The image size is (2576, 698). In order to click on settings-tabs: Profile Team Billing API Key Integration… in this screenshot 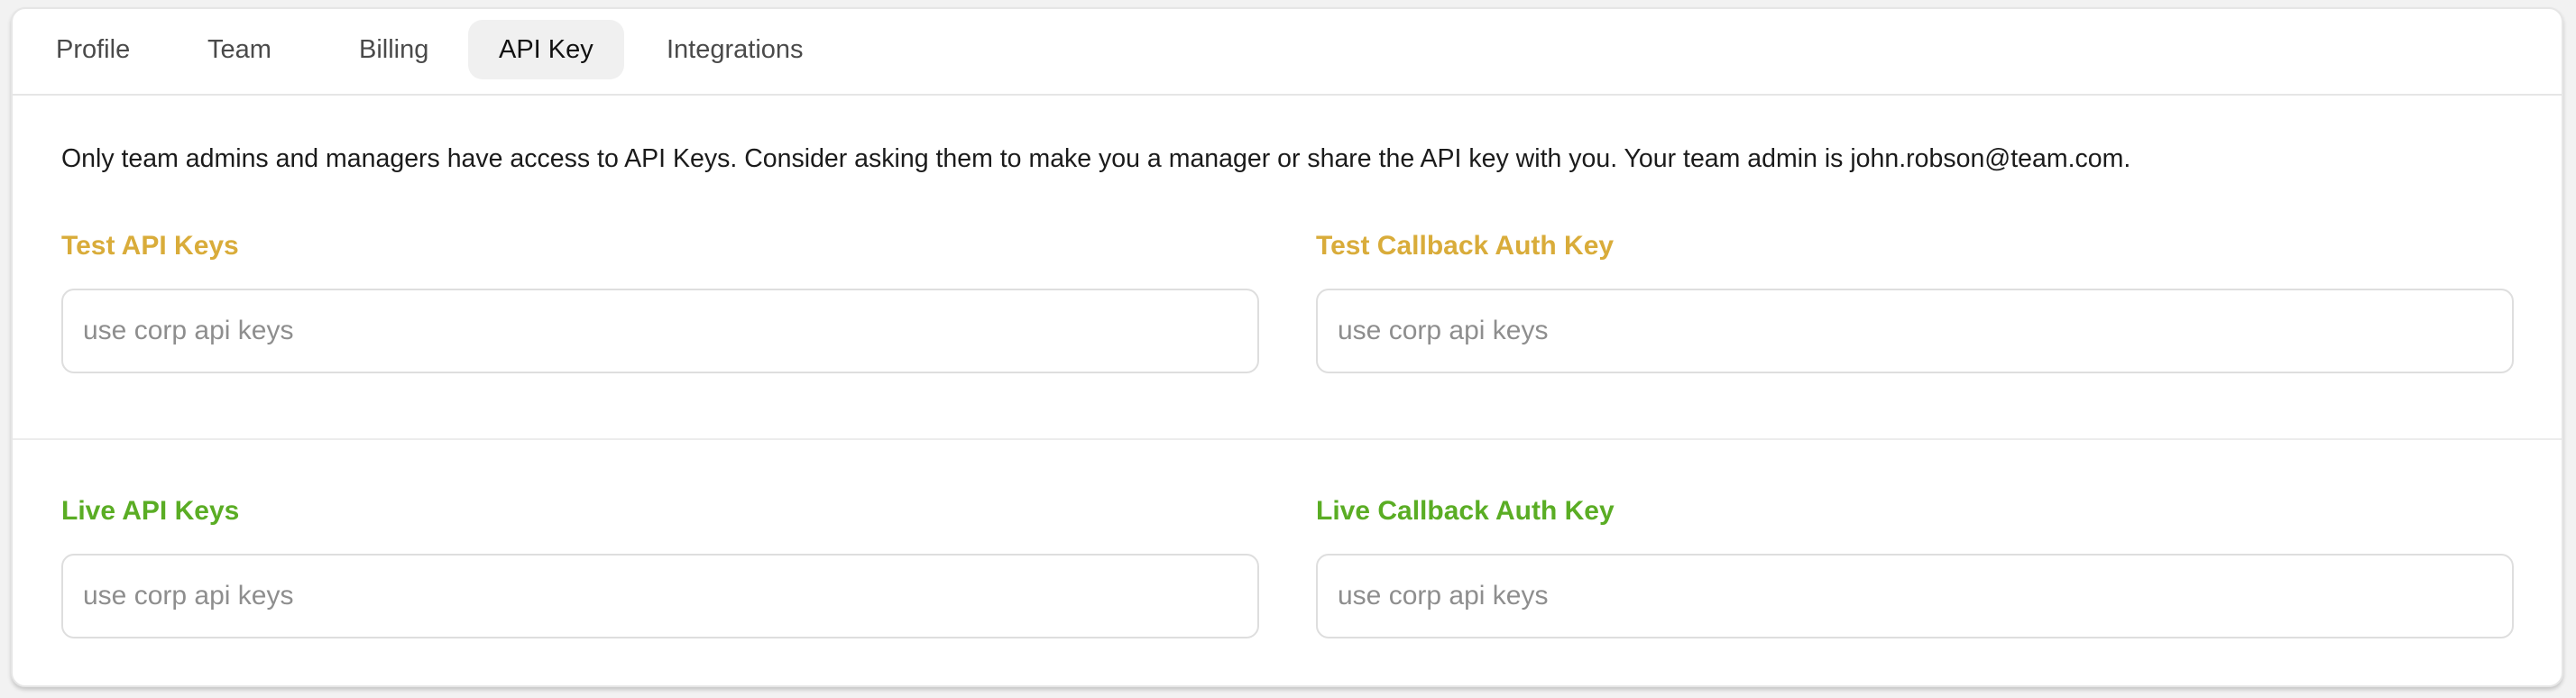, I will do `click(1287, 52)`.